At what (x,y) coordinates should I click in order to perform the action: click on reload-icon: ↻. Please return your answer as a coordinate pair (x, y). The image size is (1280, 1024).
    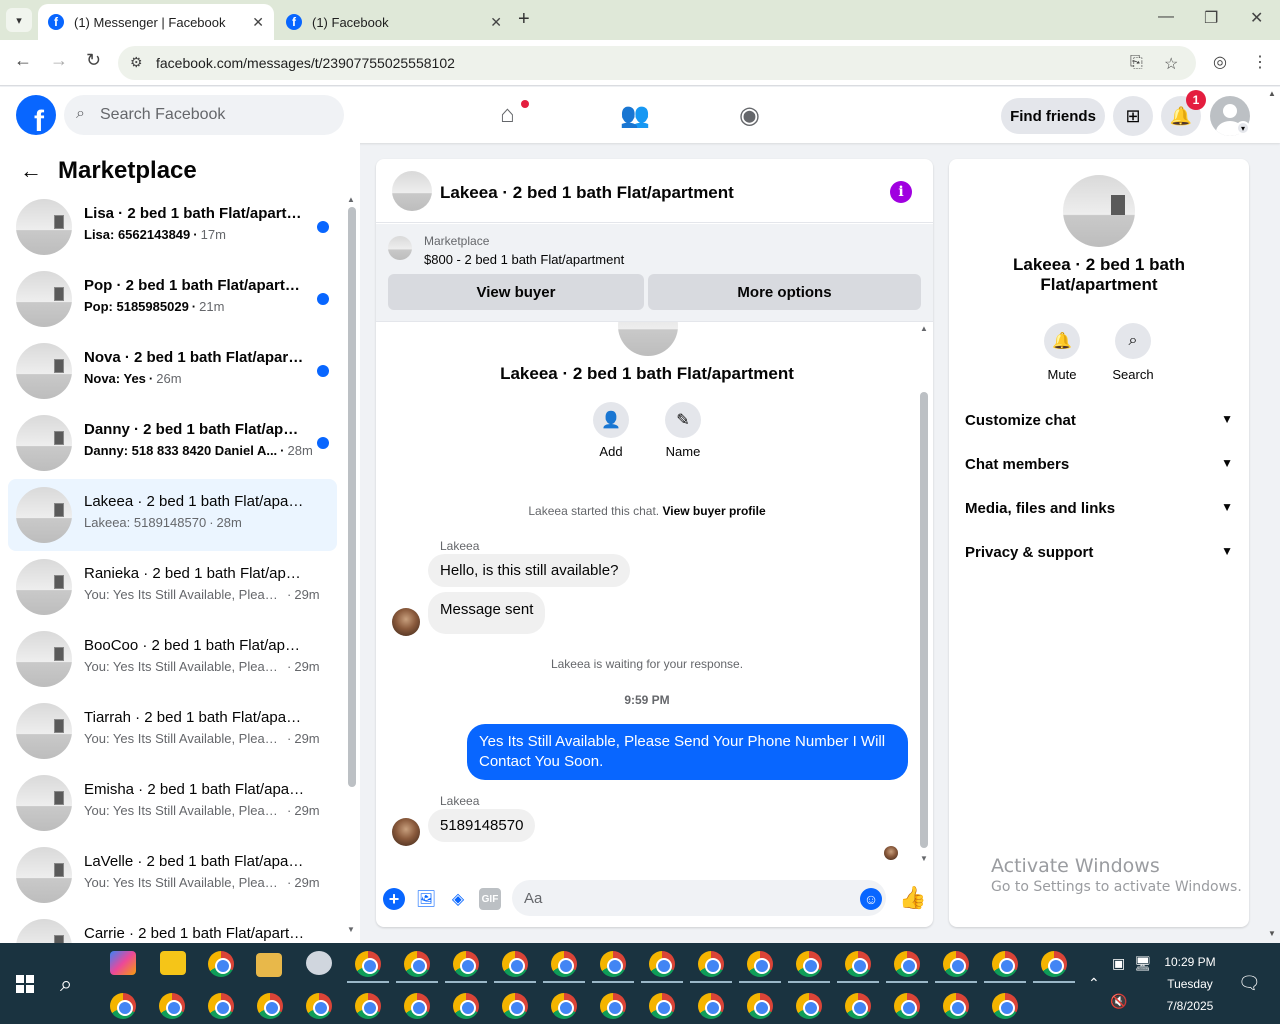
    Looking at the image, I should click on (93, 60).